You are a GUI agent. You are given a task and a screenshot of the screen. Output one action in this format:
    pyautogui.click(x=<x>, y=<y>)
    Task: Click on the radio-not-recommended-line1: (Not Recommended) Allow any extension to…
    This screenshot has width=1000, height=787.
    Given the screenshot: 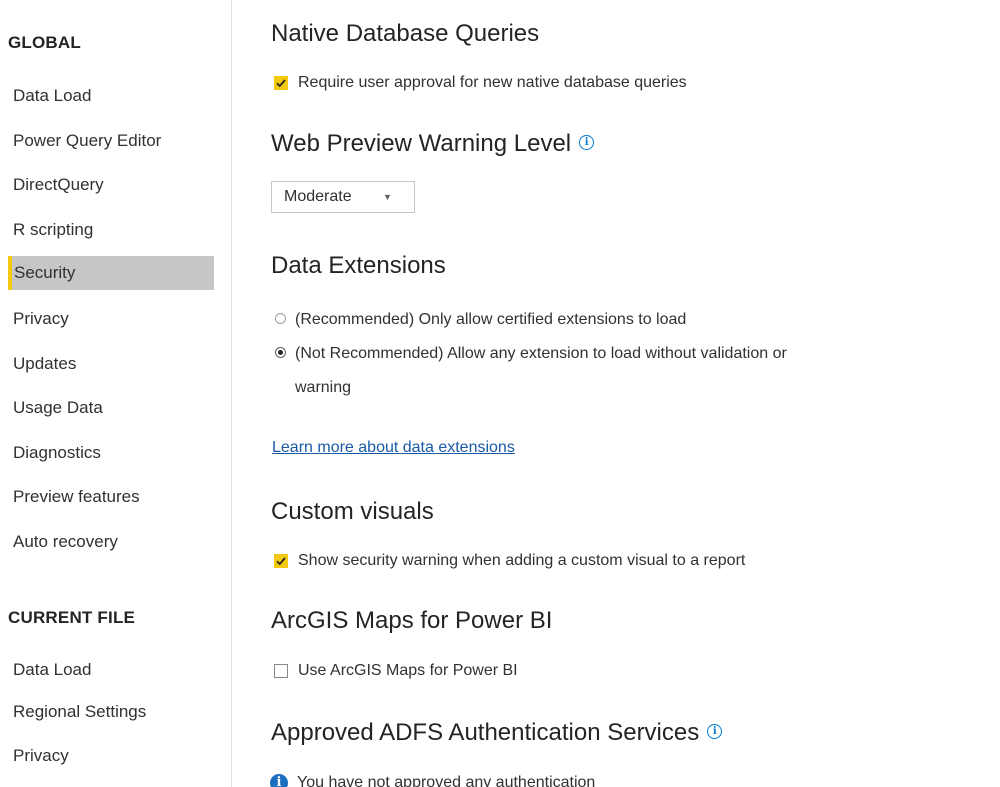 What is the action you would take?
    pyautogui.click(x=541, y=353)
    